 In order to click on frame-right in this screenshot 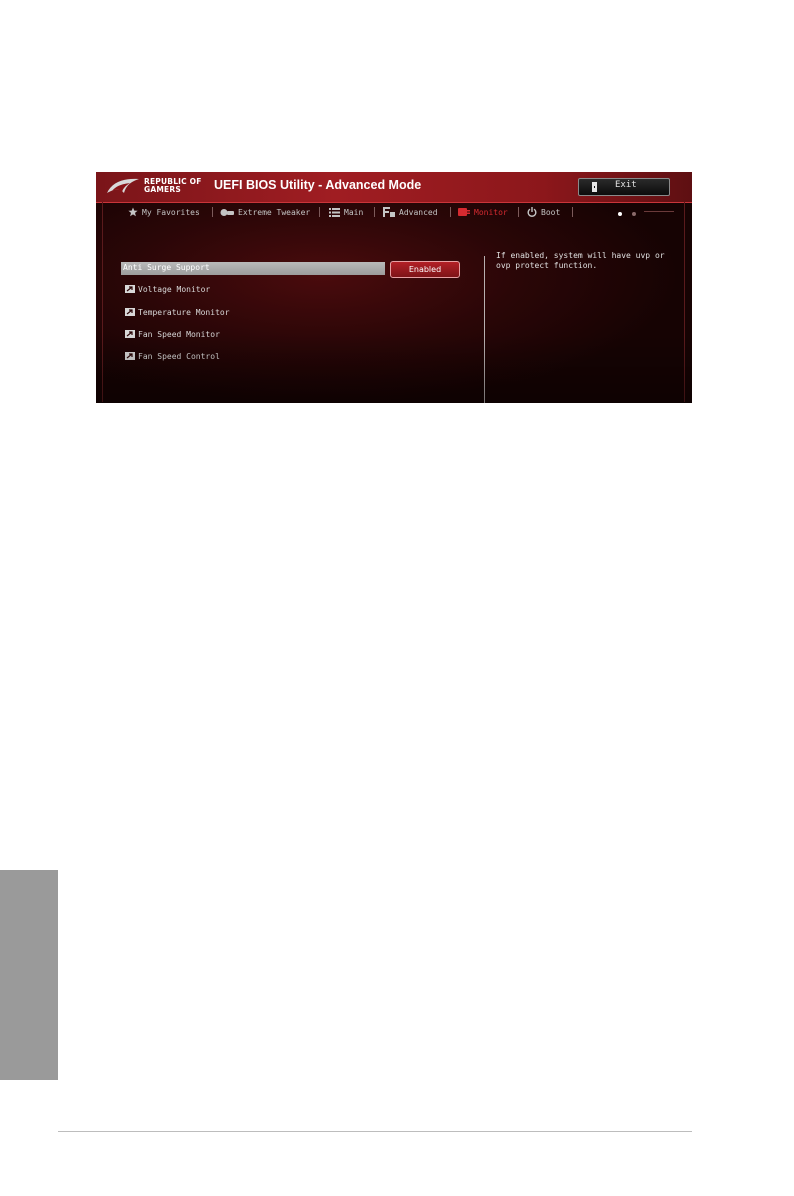, I will do `click(684, 302)`.